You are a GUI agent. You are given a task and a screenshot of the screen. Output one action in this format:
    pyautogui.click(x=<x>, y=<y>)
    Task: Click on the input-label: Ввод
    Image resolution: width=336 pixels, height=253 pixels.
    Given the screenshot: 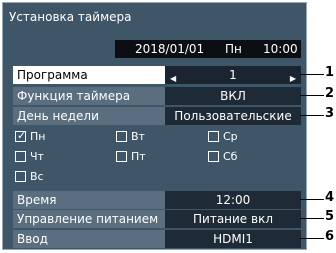 What is the action you would take?
    pyautogui.click(x=32, y=239)
    